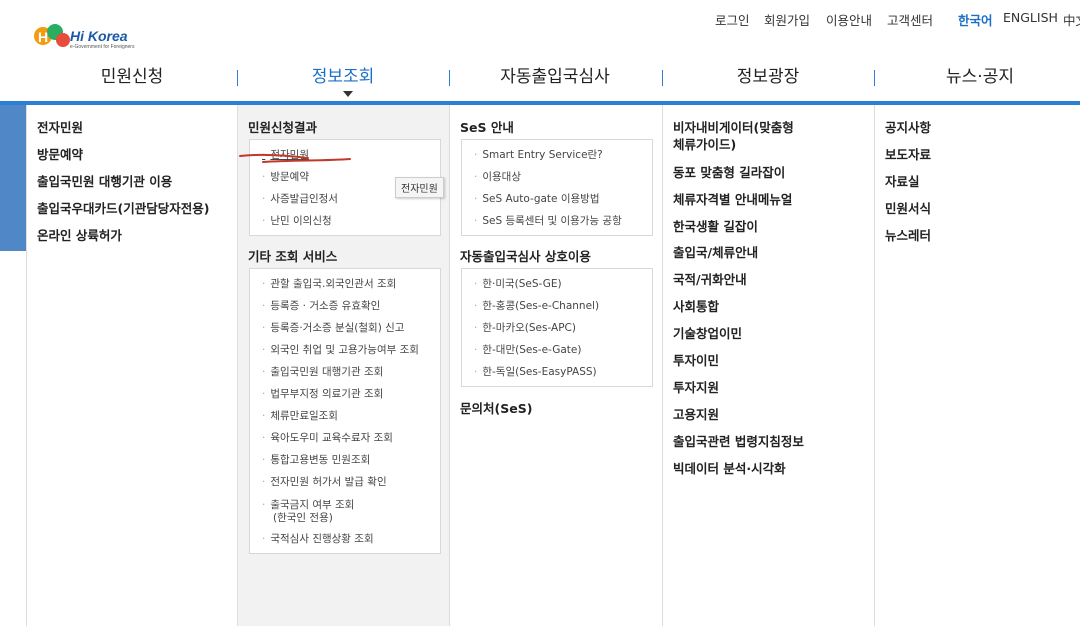 Image resolution: width=1080 pixels, height=626 pixels. Describe the element at coordinates (60, 153) in the screenshot. I see `menu-visit-reservation: 방문예약` at that location.